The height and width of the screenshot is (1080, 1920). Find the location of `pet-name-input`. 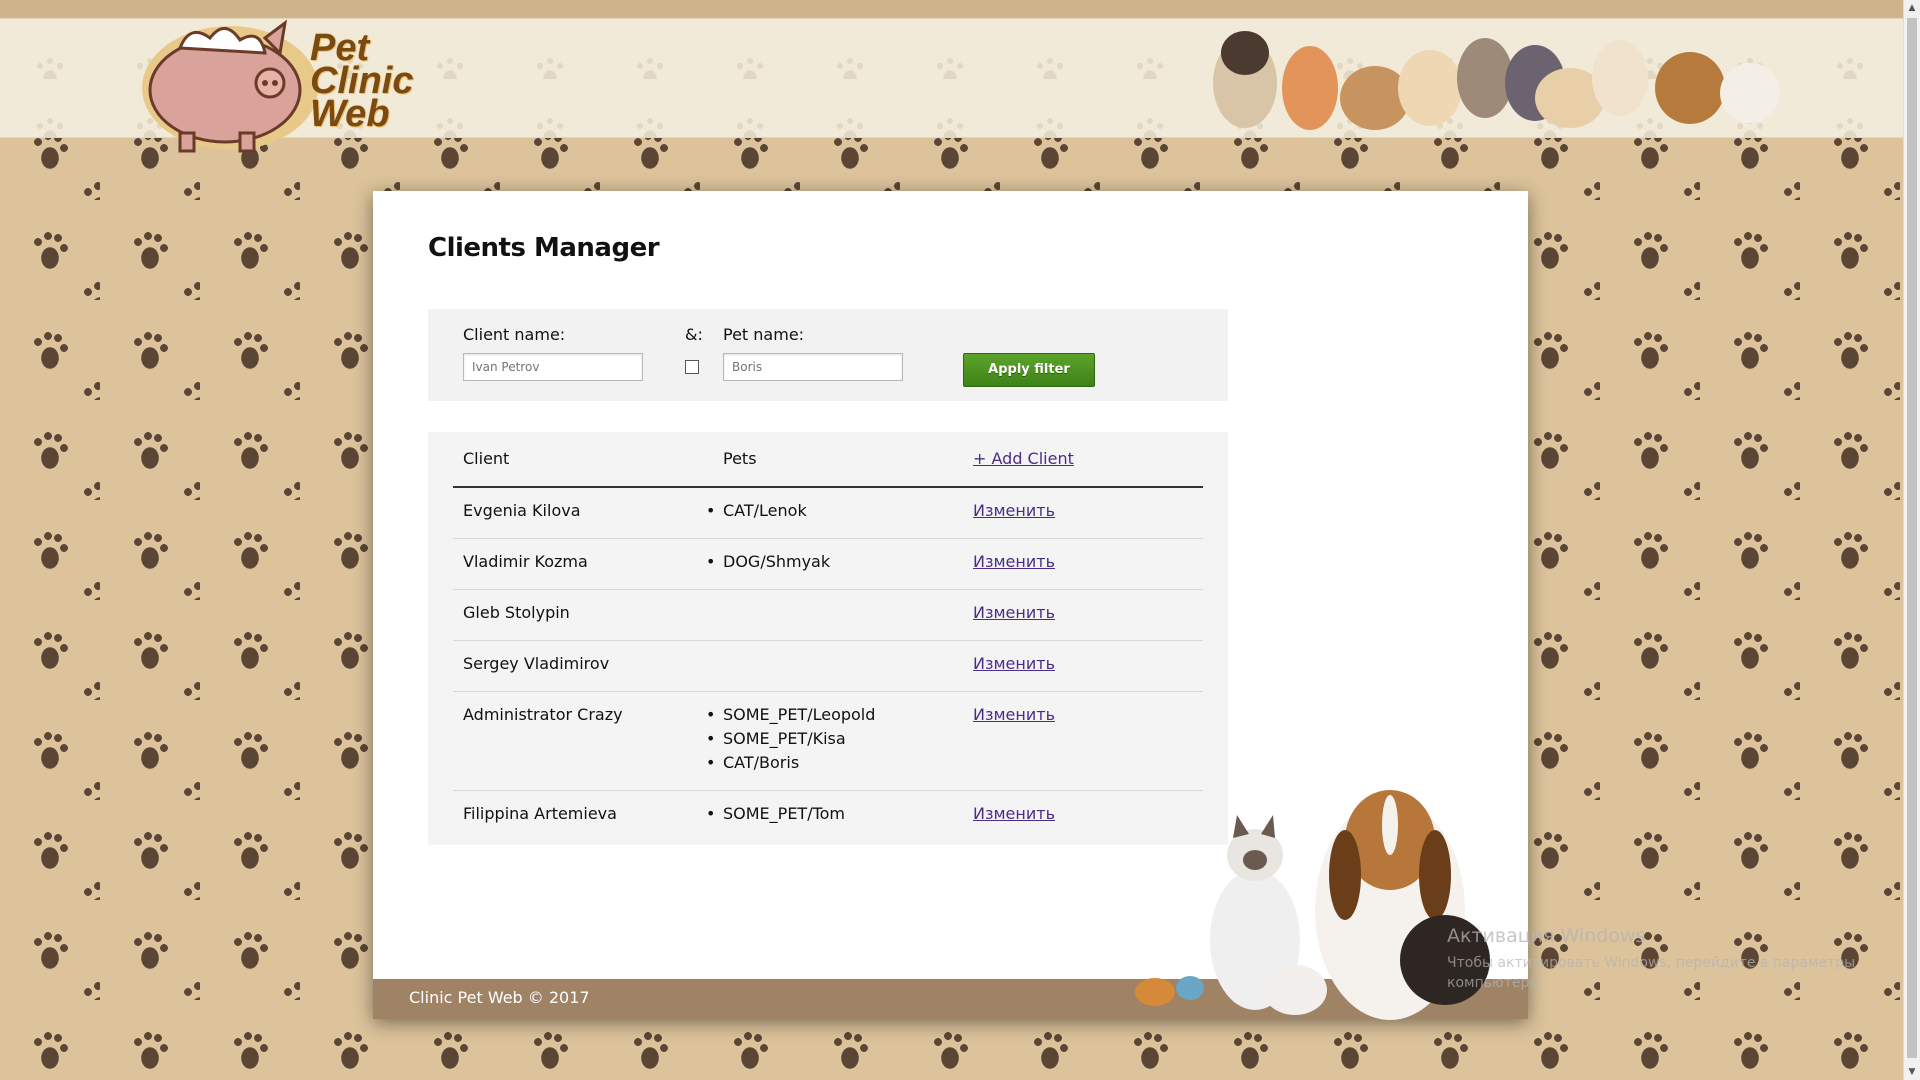

pet-name-input is located at coordinates (813, 367).